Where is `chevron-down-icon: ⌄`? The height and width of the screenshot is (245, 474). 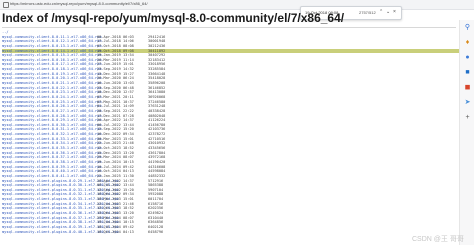 chevron-down-icon: ⌄ is located at coordinates (388, 12).